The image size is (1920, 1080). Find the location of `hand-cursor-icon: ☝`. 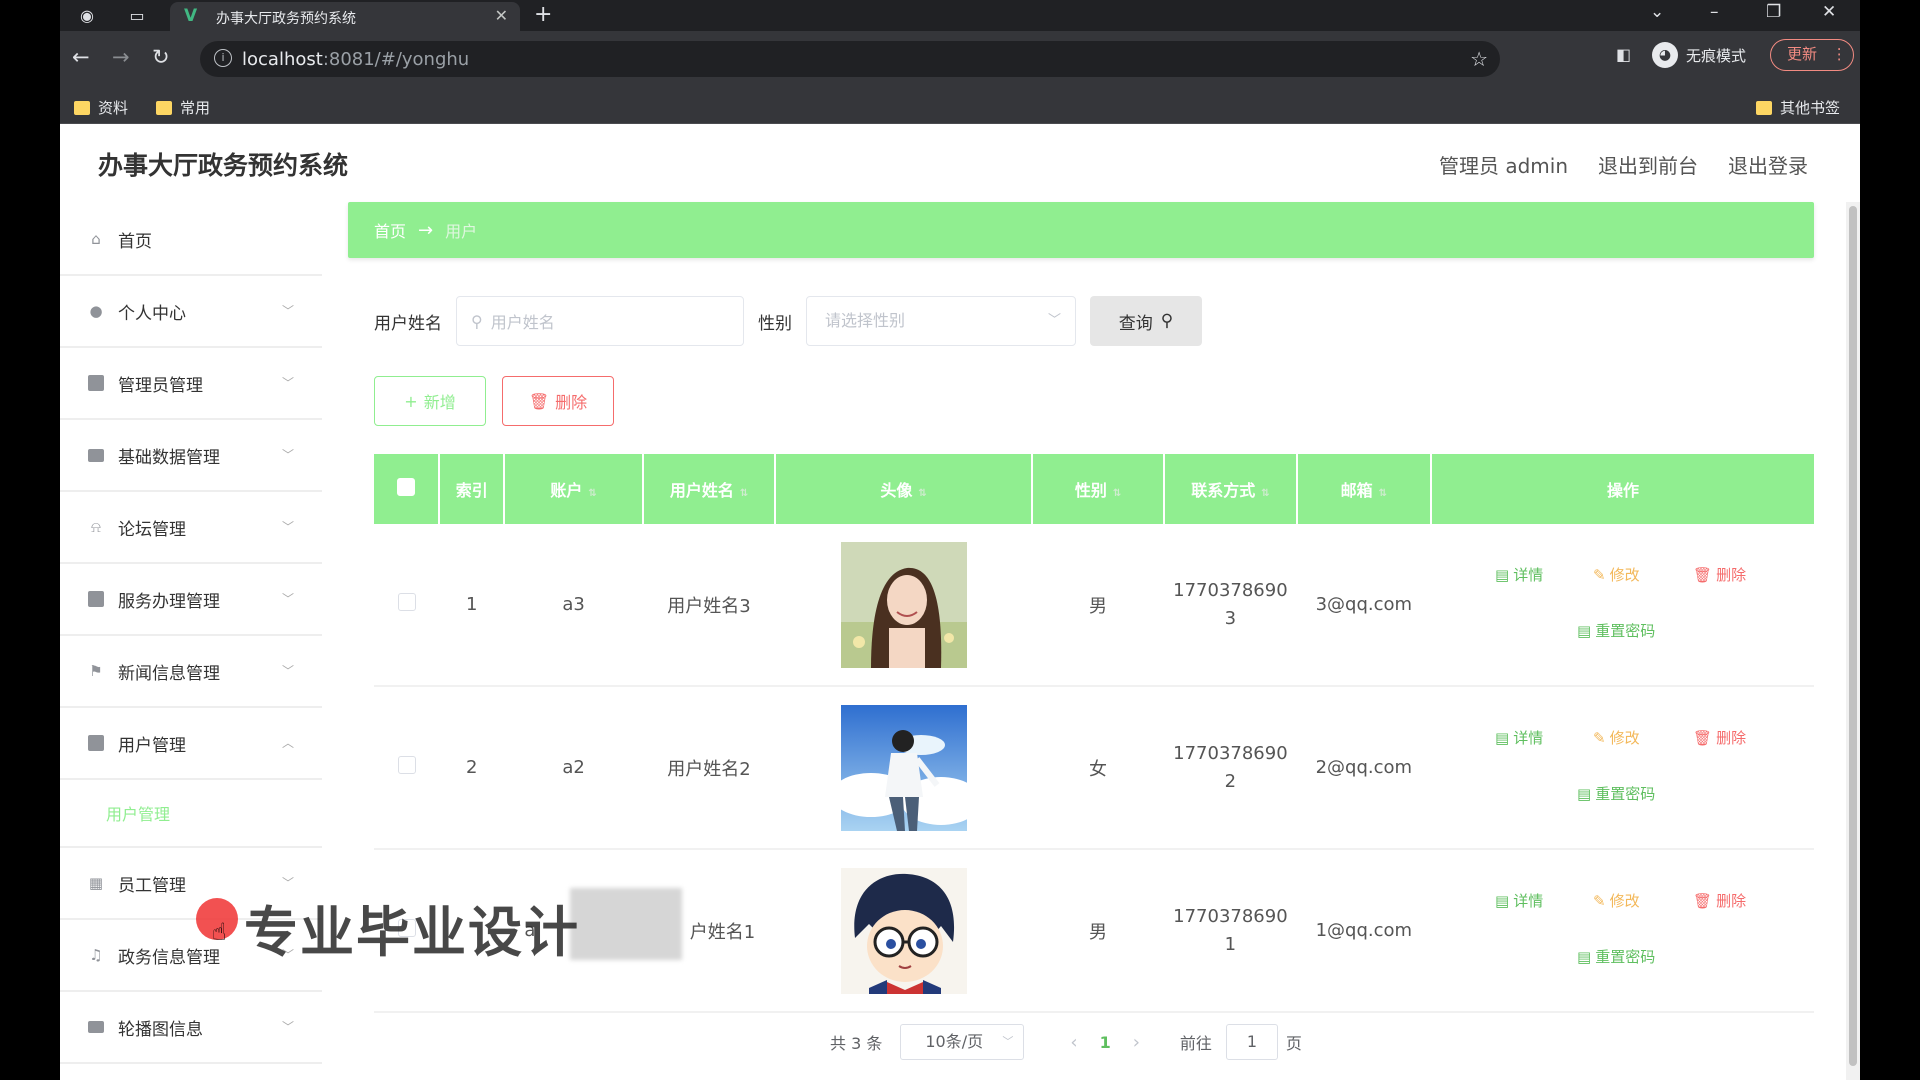

hand-cursor-icon: ☝ is located at coordinates (219, 932).